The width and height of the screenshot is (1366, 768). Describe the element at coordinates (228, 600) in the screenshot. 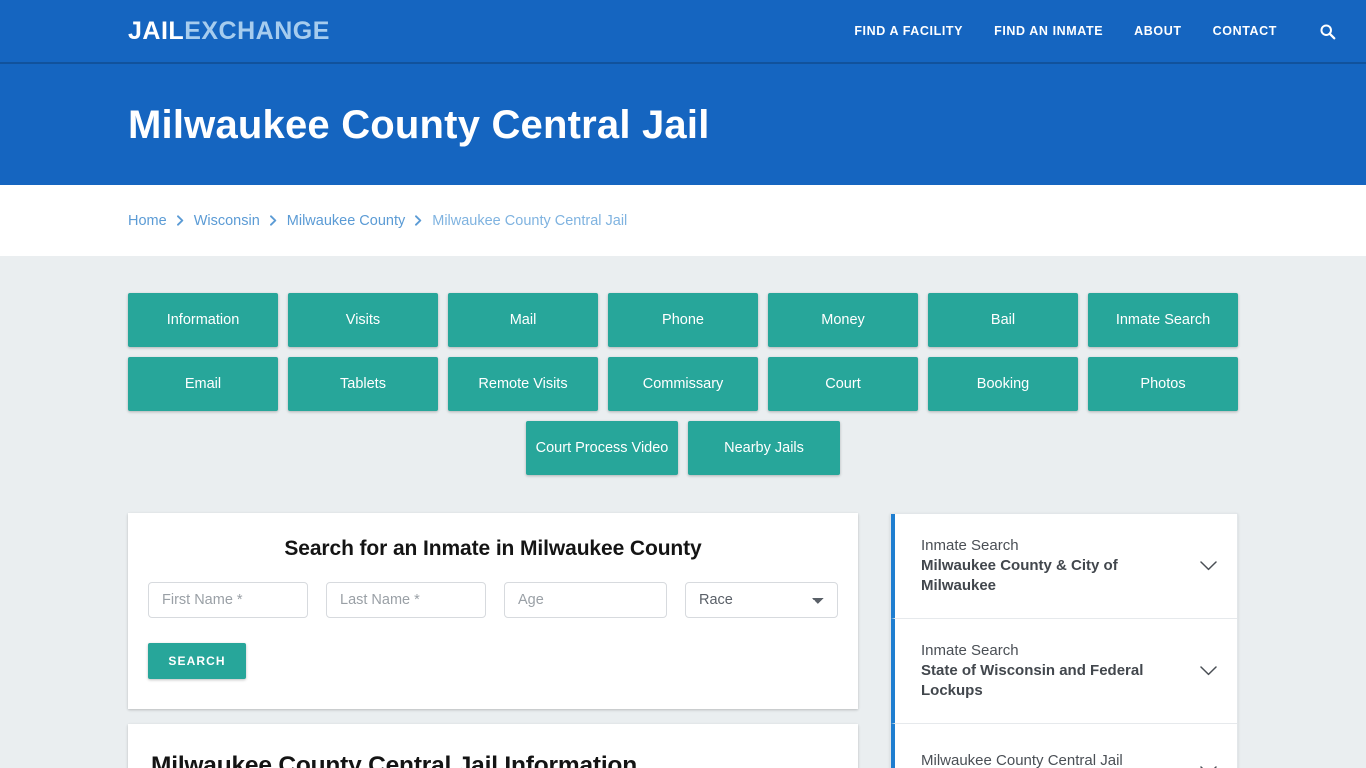

I see `first-name-input` at that location.